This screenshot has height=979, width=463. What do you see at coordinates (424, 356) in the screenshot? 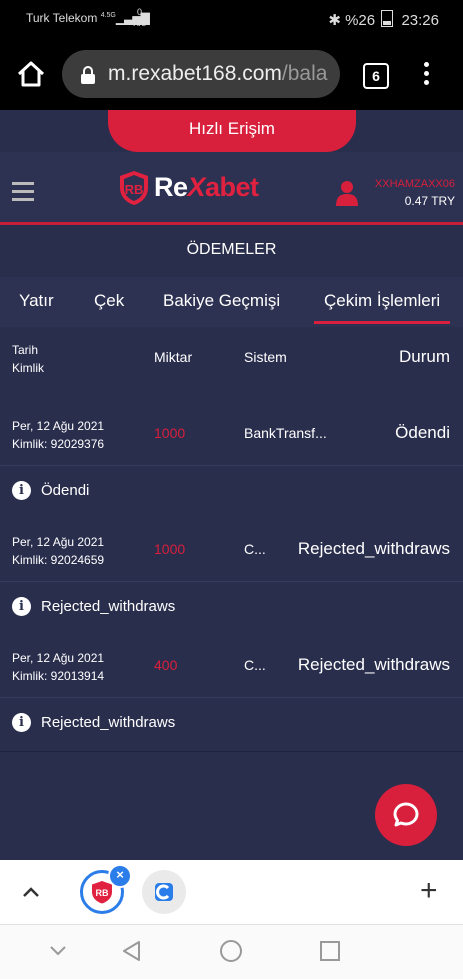
I see `header-status: Durum` at bounding box center [424, 356].